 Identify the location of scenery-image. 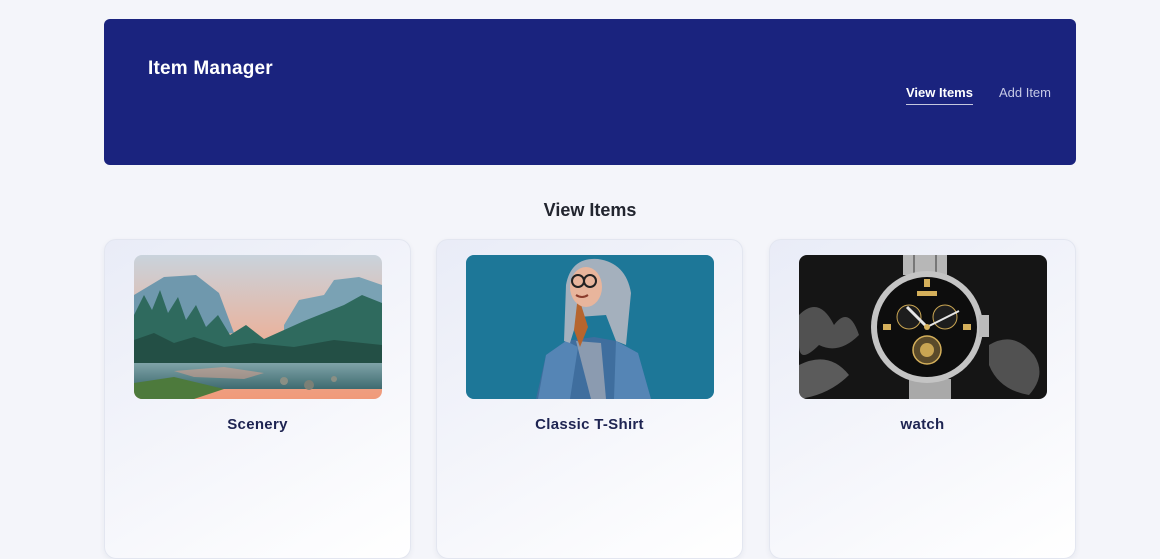
(258, 327).